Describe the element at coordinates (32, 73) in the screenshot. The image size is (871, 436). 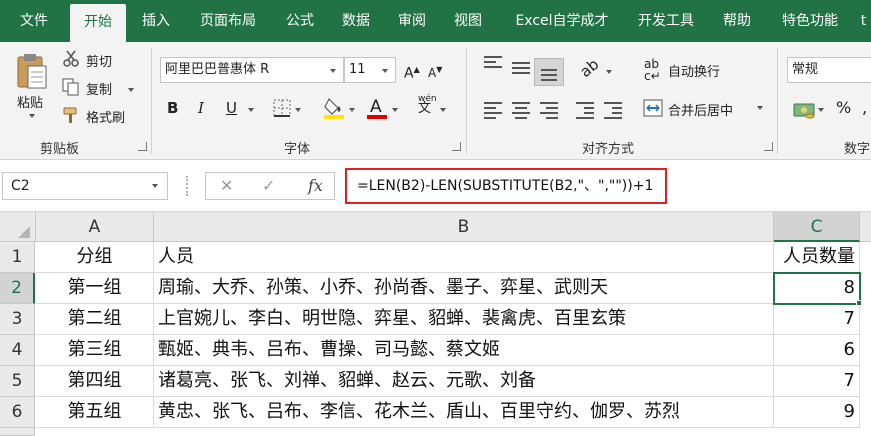
I see `paste-icon` at that location.